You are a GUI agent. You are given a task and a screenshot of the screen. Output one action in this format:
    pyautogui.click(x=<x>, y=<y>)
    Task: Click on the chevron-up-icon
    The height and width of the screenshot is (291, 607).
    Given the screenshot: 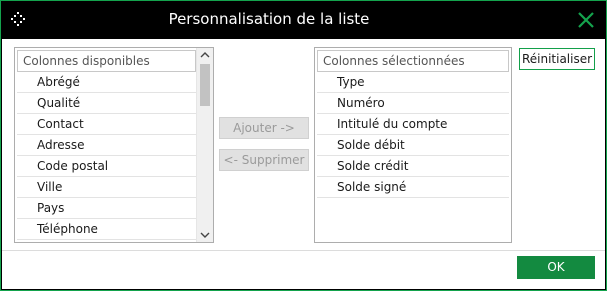 What is the action you would take?
    pyautogui.click(x=205, y=55)
    